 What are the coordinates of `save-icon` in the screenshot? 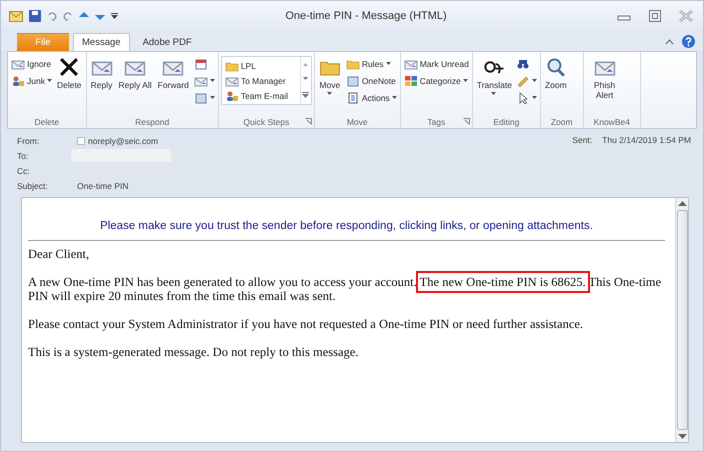 It's located at (35, 16).